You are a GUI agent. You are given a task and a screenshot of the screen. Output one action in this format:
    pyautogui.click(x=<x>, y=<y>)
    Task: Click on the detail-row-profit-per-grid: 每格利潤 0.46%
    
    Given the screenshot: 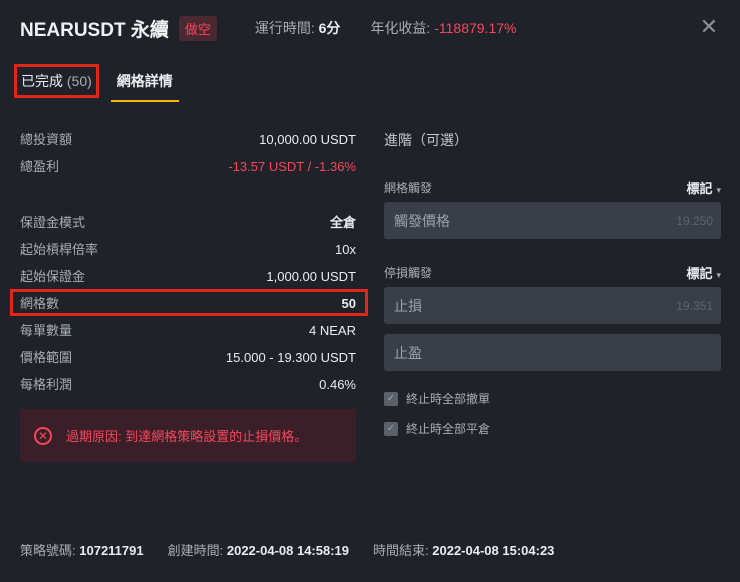 What is the action you would take?
    pyautogui.click(x=188, y=384)
    